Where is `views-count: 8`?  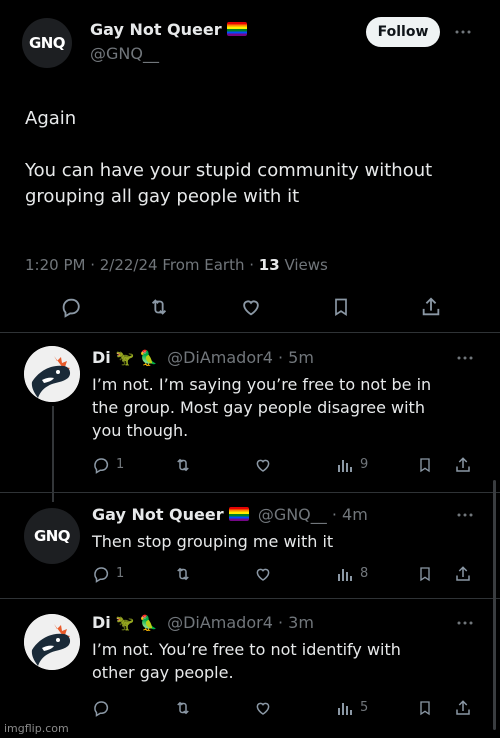 views-count: 8 is located at coordinates (364, 573).